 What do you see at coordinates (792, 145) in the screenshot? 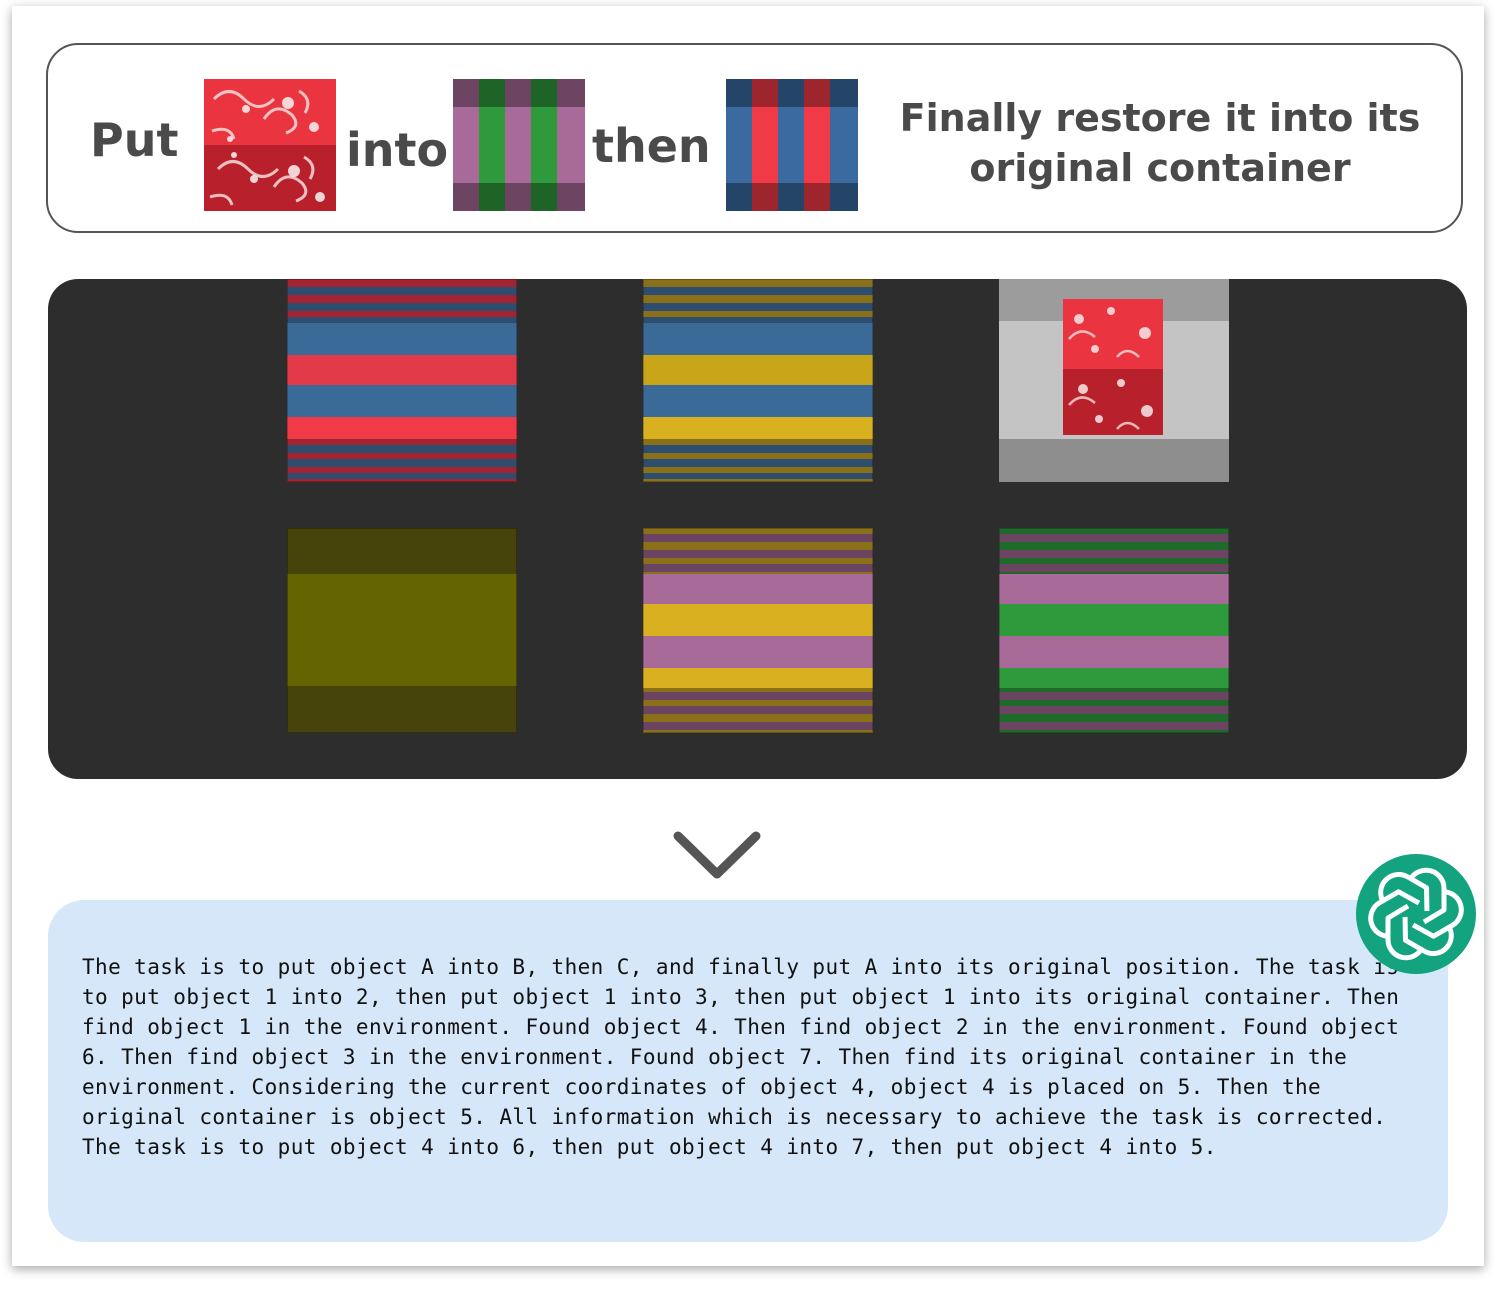
I see `object-c-swatch` at bounding box center [792, 145].